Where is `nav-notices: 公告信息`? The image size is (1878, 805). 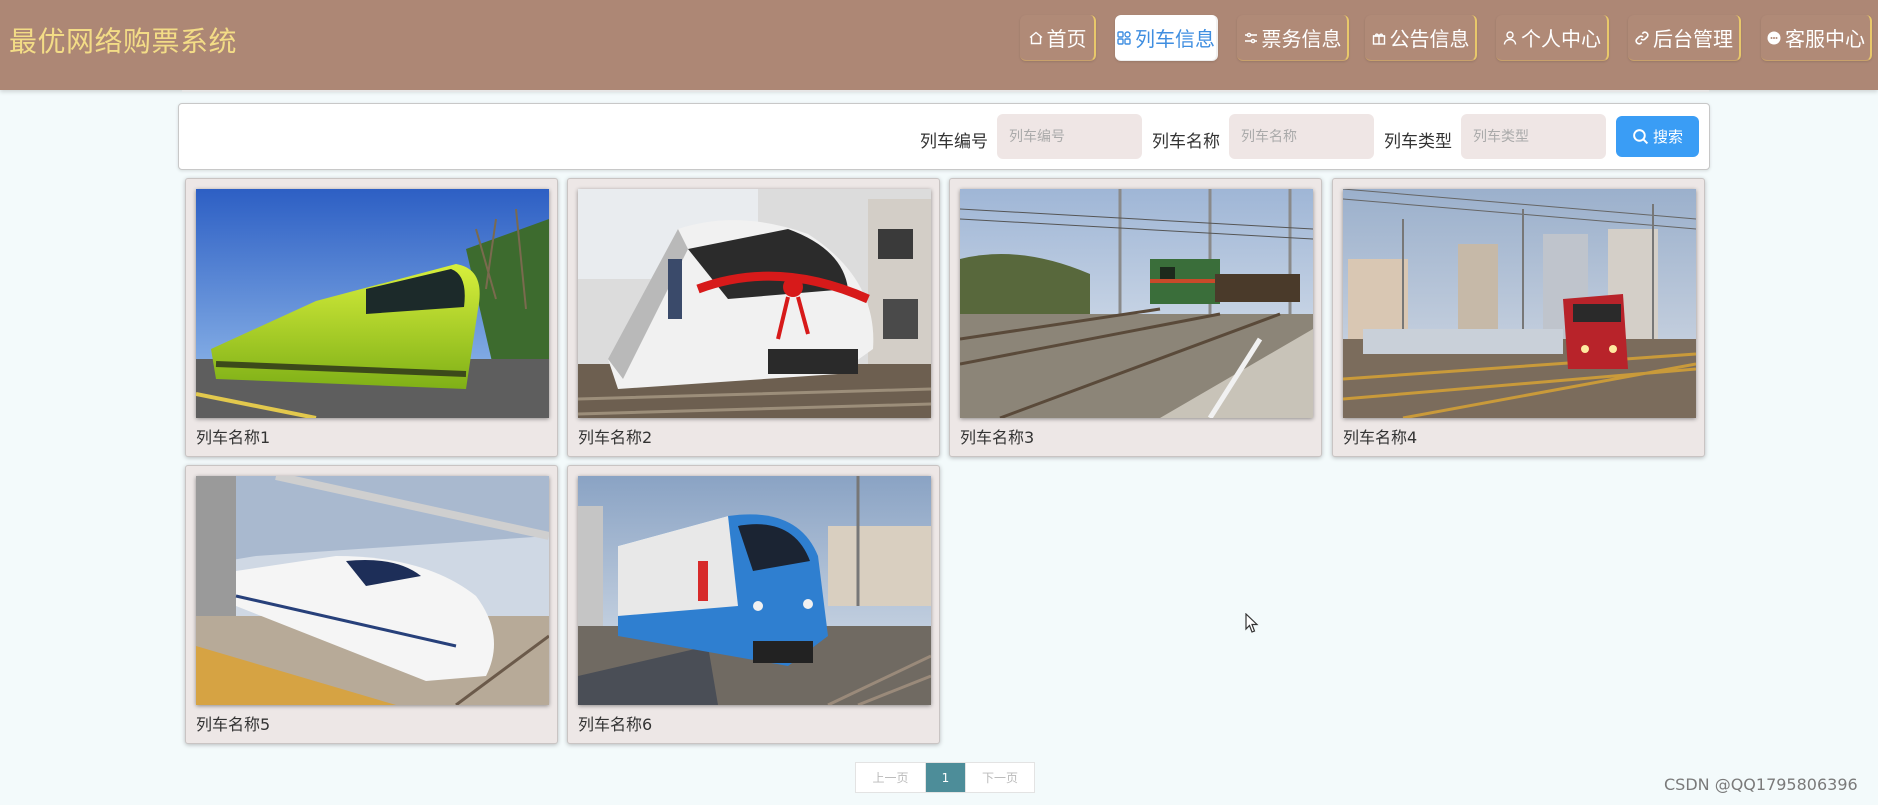
nav-notices: 公告信息 is located at coordinates (1421, 38).